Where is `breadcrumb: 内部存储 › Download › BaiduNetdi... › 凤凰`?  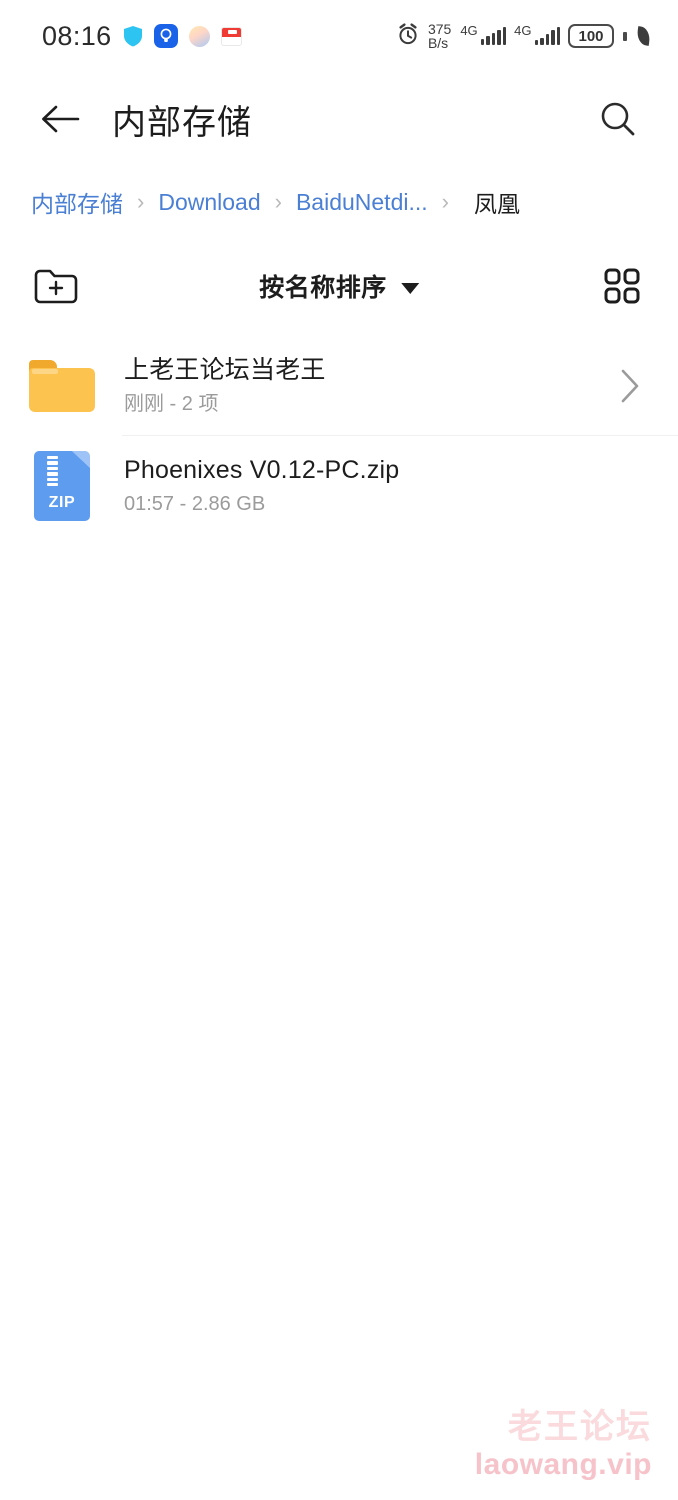 breadcrumb: 内部存储 › Download › BaiduNetdi... › 凤凰 is located at coordinates (339, 202).